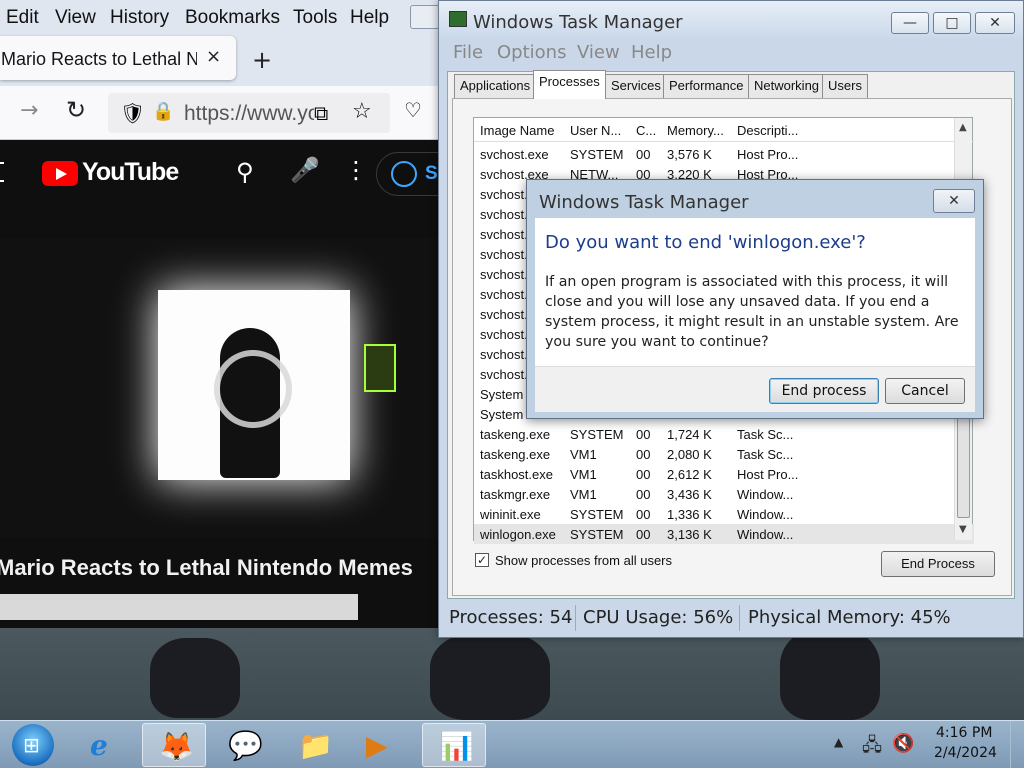 Image resolution: width=1024 pixels, height=768 pixels. What do you see at coordinates (952, 23) in the screenshot?
I see `maximize-button: □` at bounding box center [952, 23].